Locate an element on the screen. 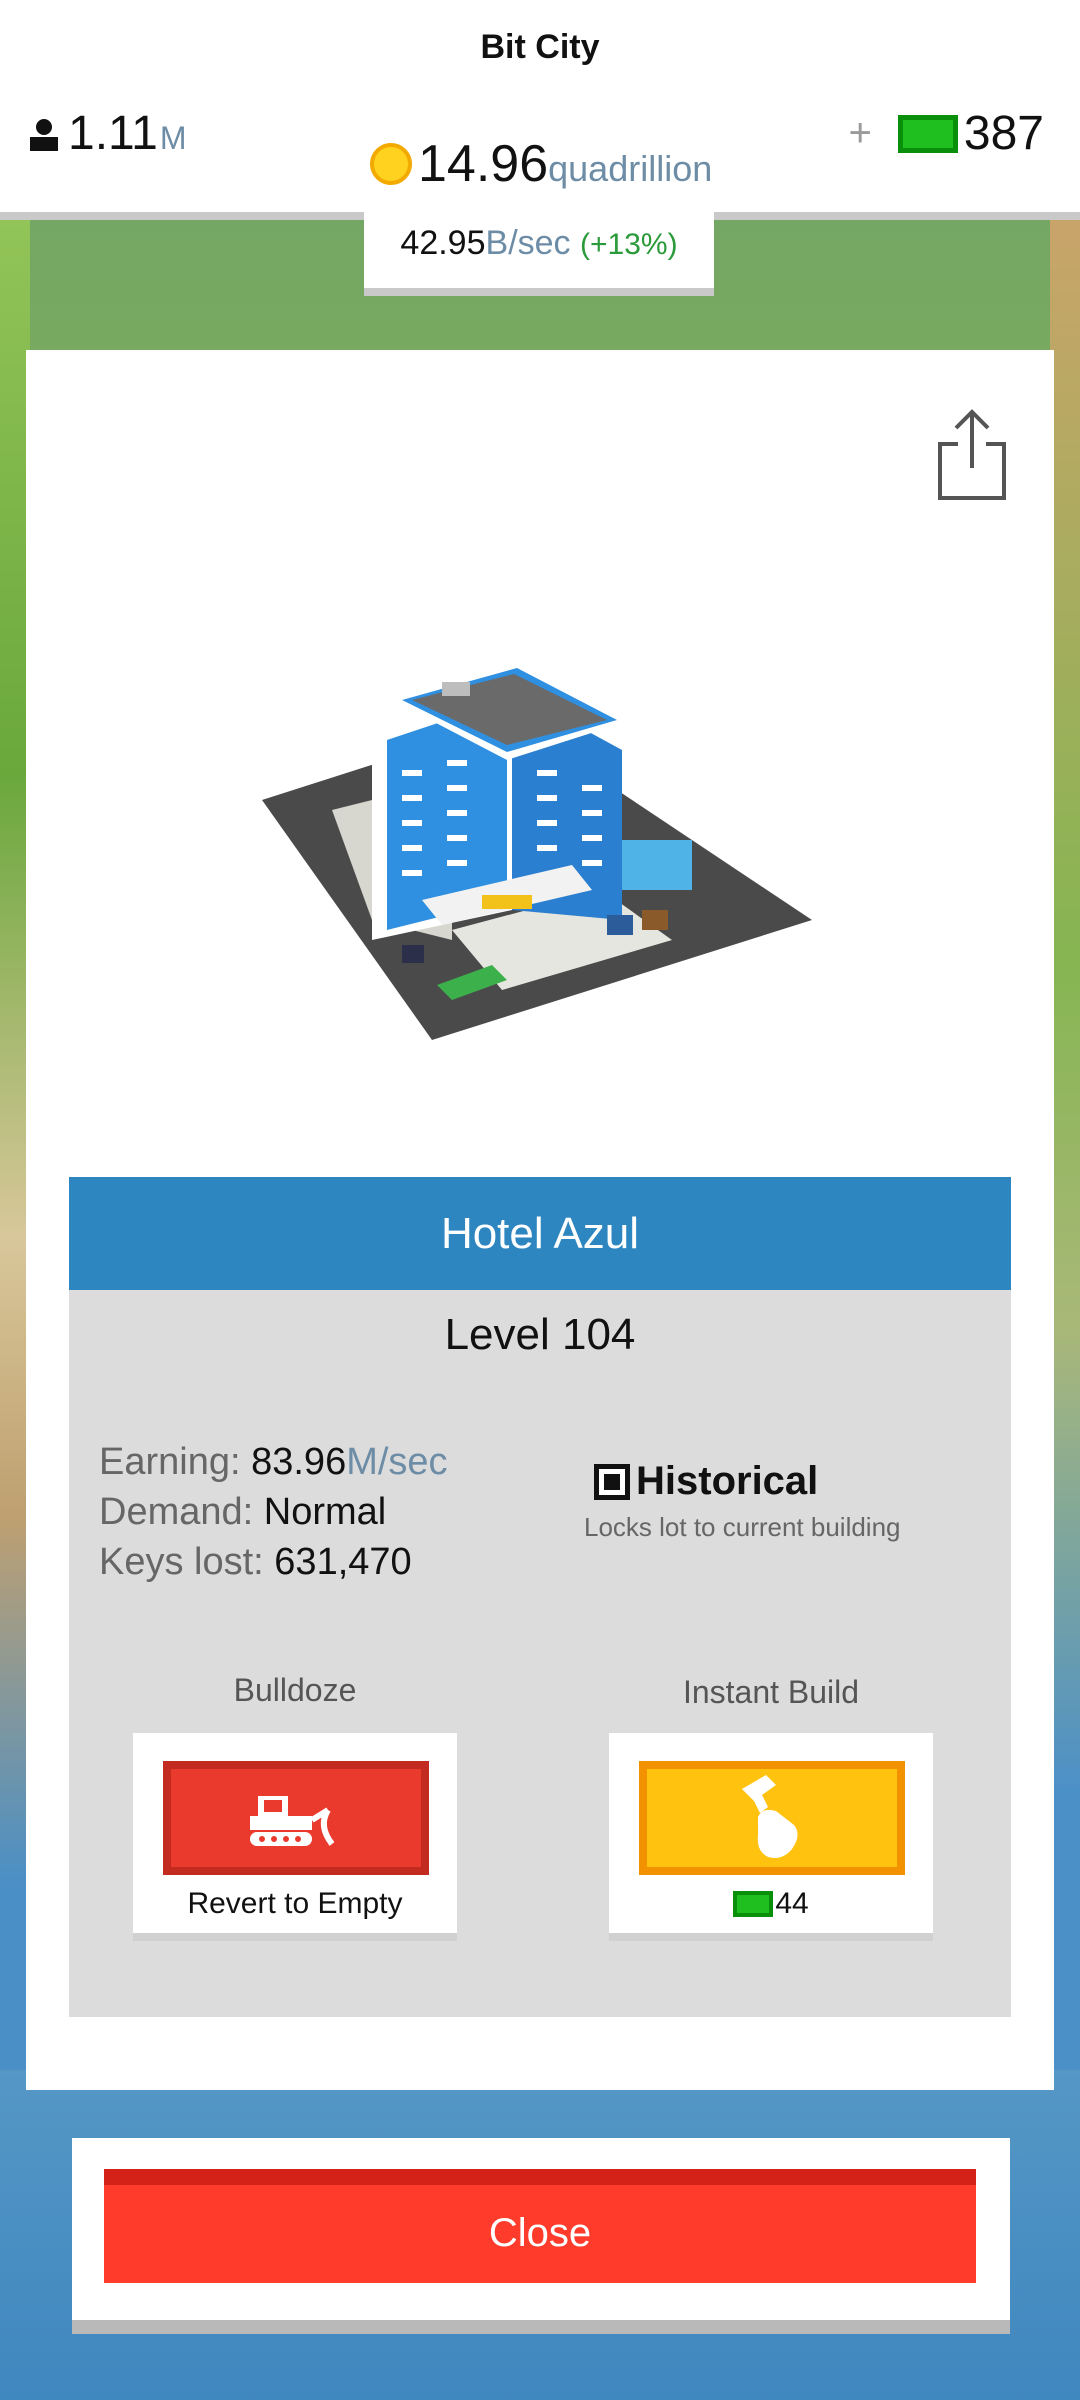 This screenshot has width=1080, height=2400. instant-cost-value: 44 is located at coordinates (792, 1903).